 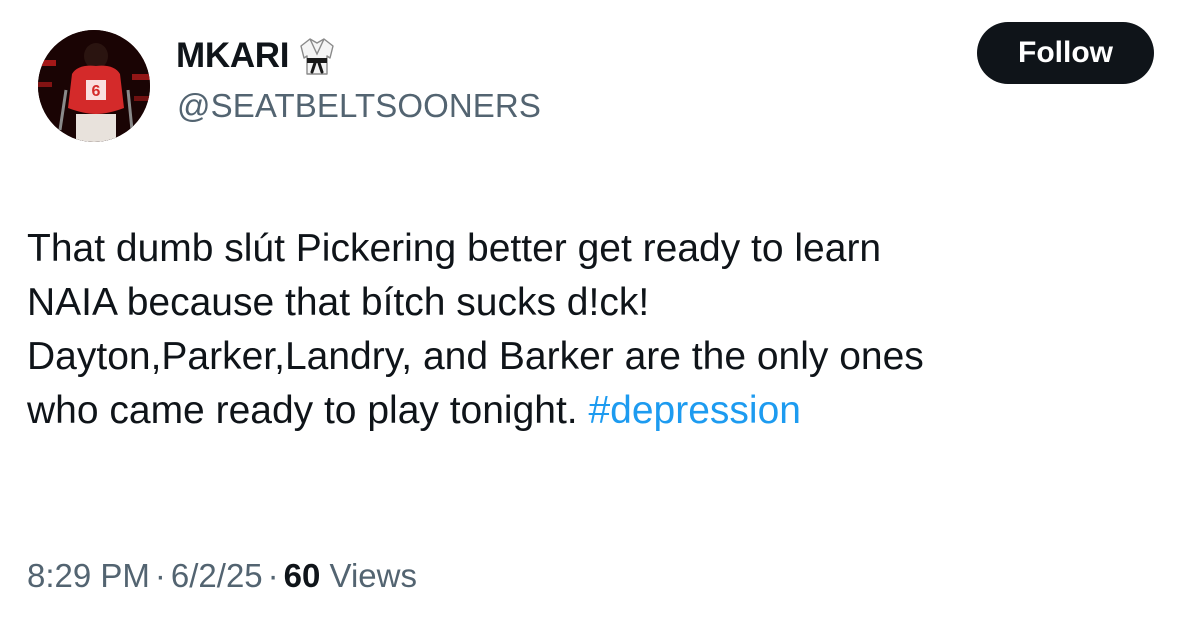 What do you see at coordinates (338, 302) in the screenshot?
I see `tweet-line: NAIA because that bítch sucks d!ck!` at bounding box center [338, 302].